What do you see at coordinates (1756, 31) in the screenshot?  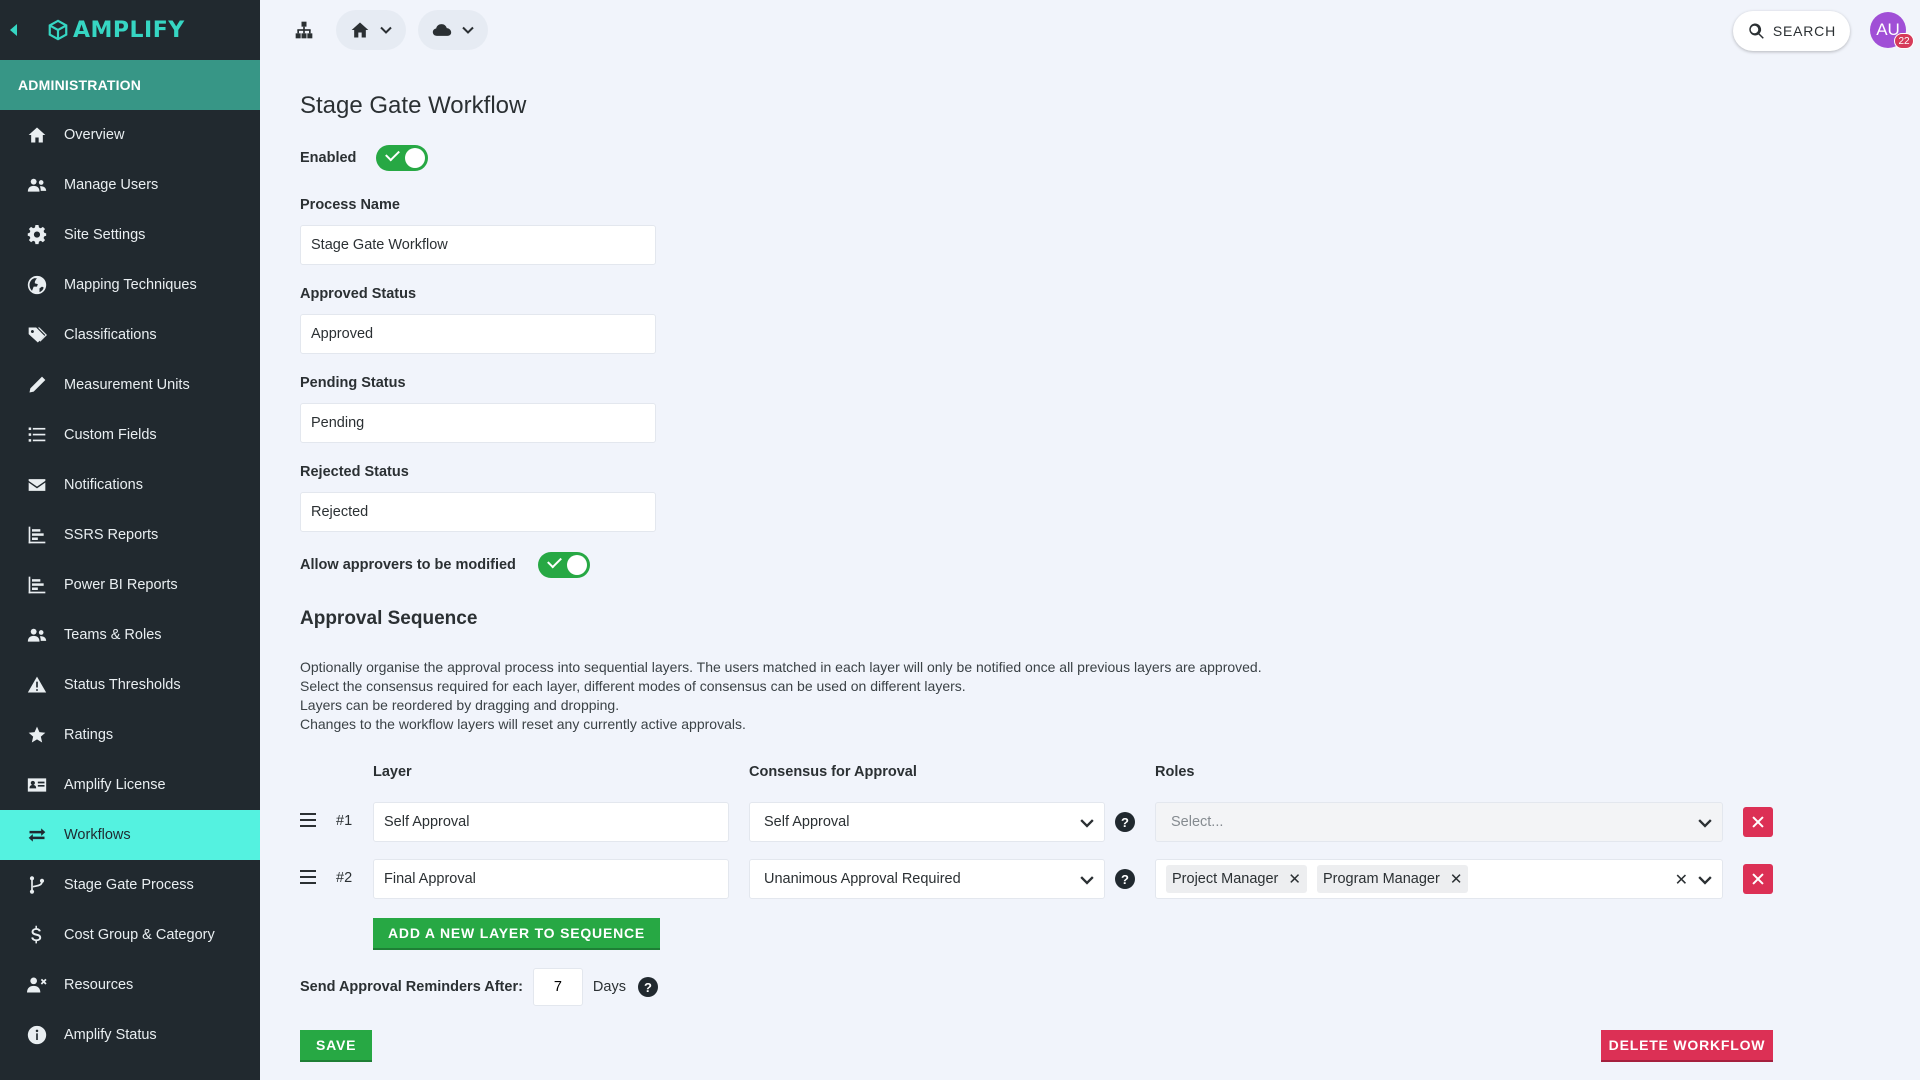 I see `search-icon` at bounding box center [1756, 31].